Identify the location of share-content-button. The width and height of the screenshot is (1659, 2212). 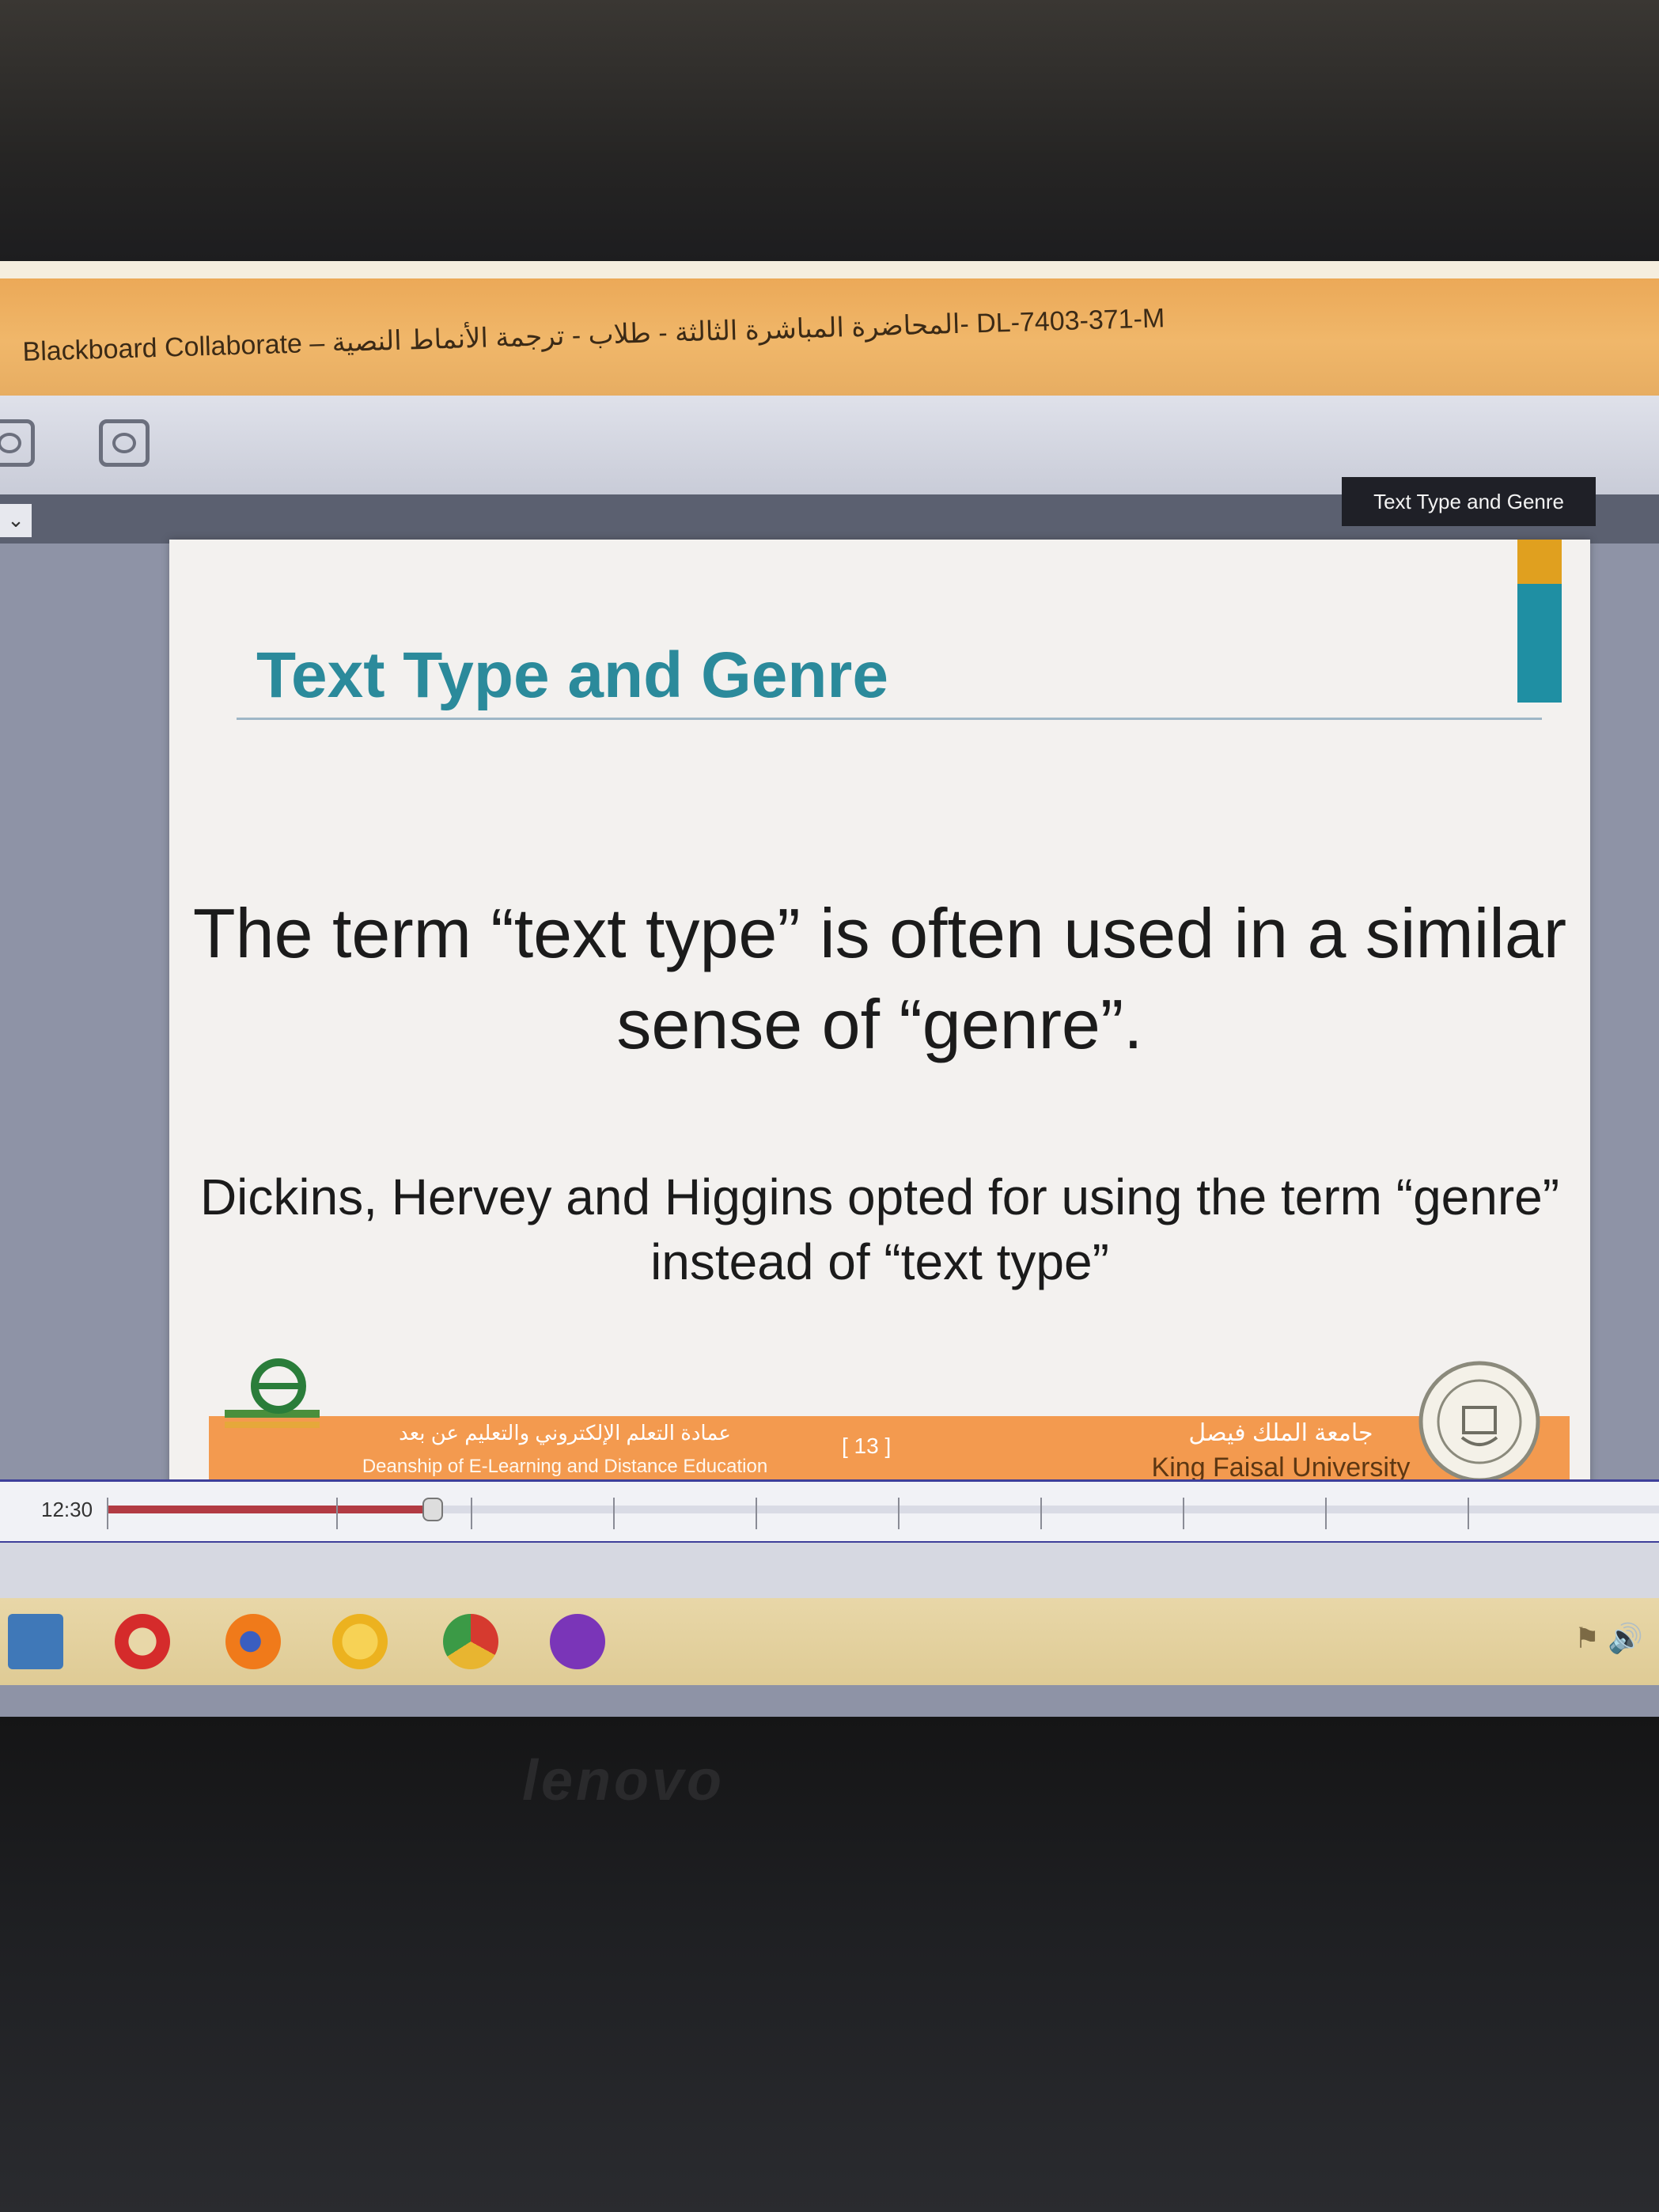
(125, 443).